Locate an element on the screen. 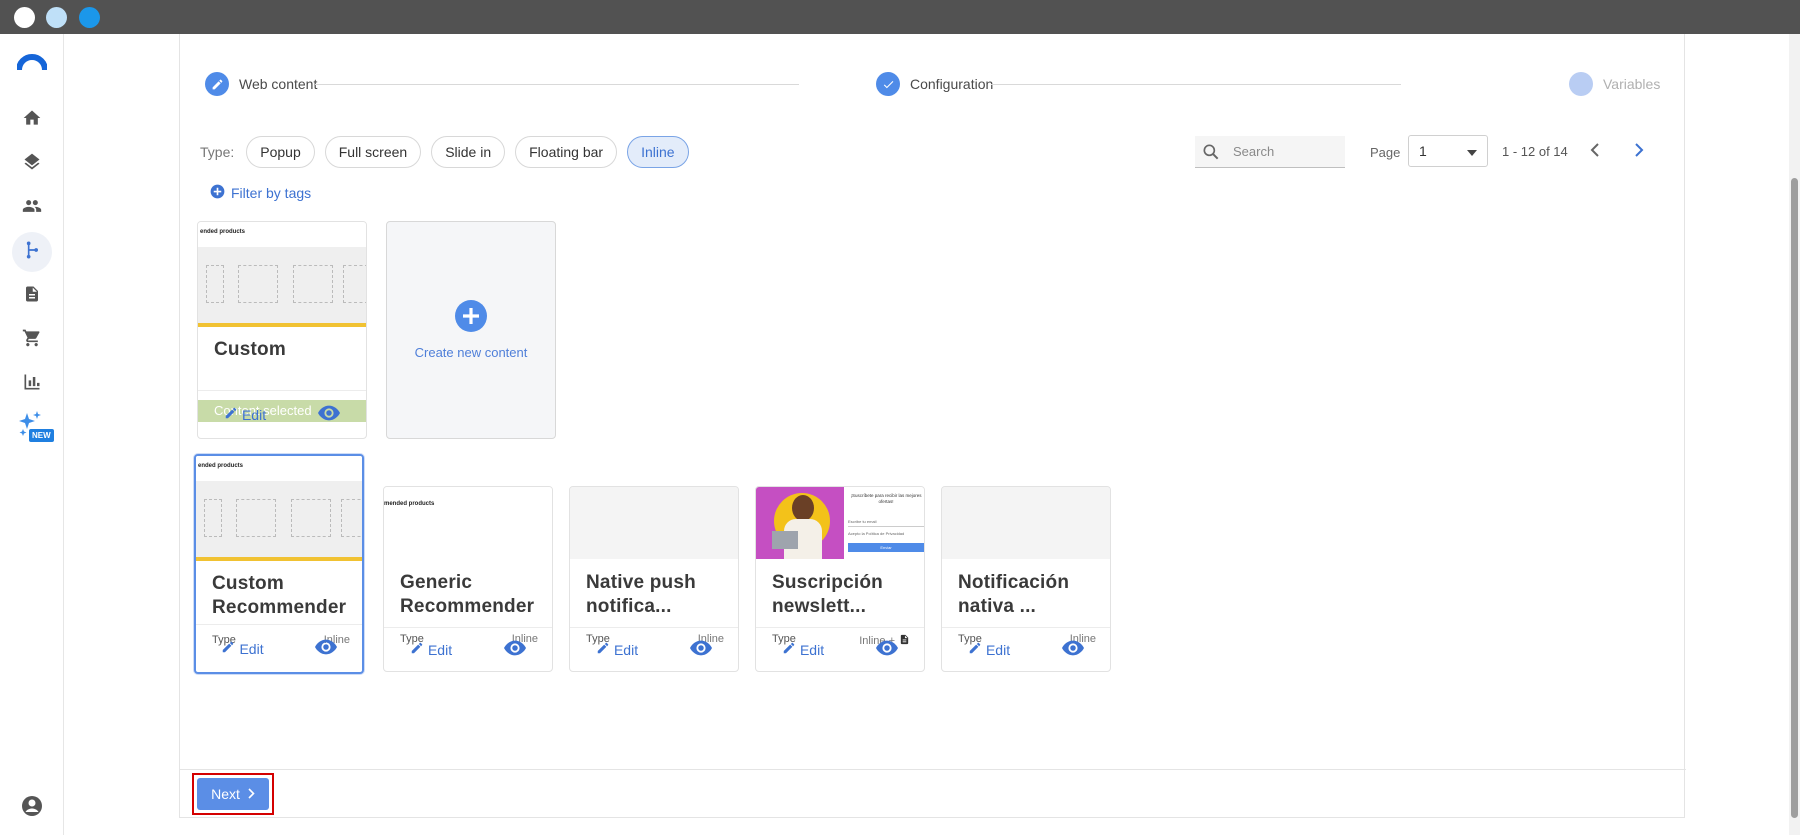 The image size is (1800, 835). sidebar-item-cart is located at coordinates (32, 340).